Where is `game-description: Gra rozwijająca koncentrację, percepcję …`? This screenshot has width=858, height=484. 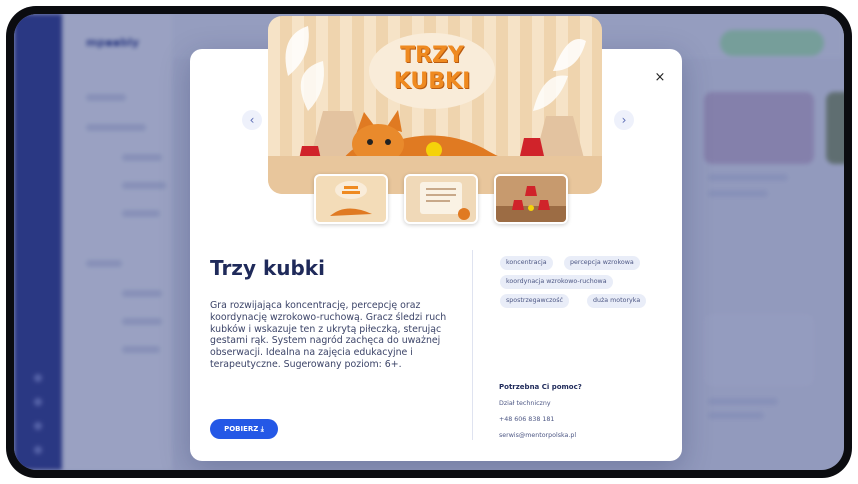
game-description: Gra rozwijająca koncentrację, percepcję … is located at coordinates (328, 335).